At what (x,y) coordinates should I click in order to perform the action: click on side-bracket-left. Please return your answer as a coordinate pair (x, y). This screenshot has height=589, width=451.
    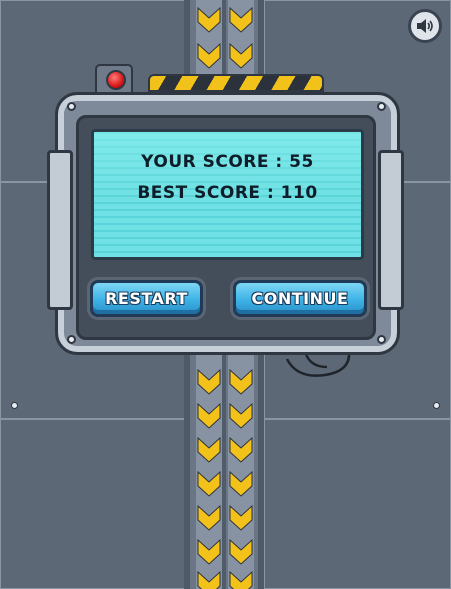
    Looking at the image, I should click on (60, 230).